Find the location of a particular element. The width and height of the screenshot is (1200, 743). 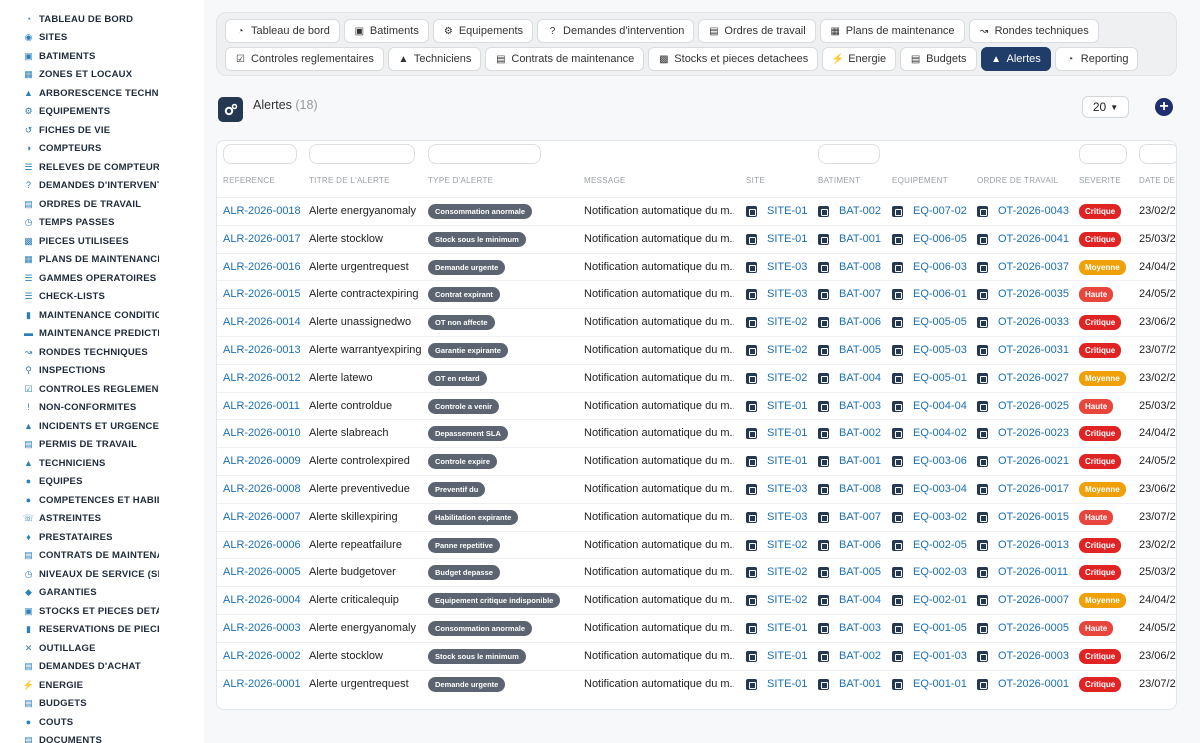

equipment-link: EQ-006-01 is located at coordinates (940, 294).